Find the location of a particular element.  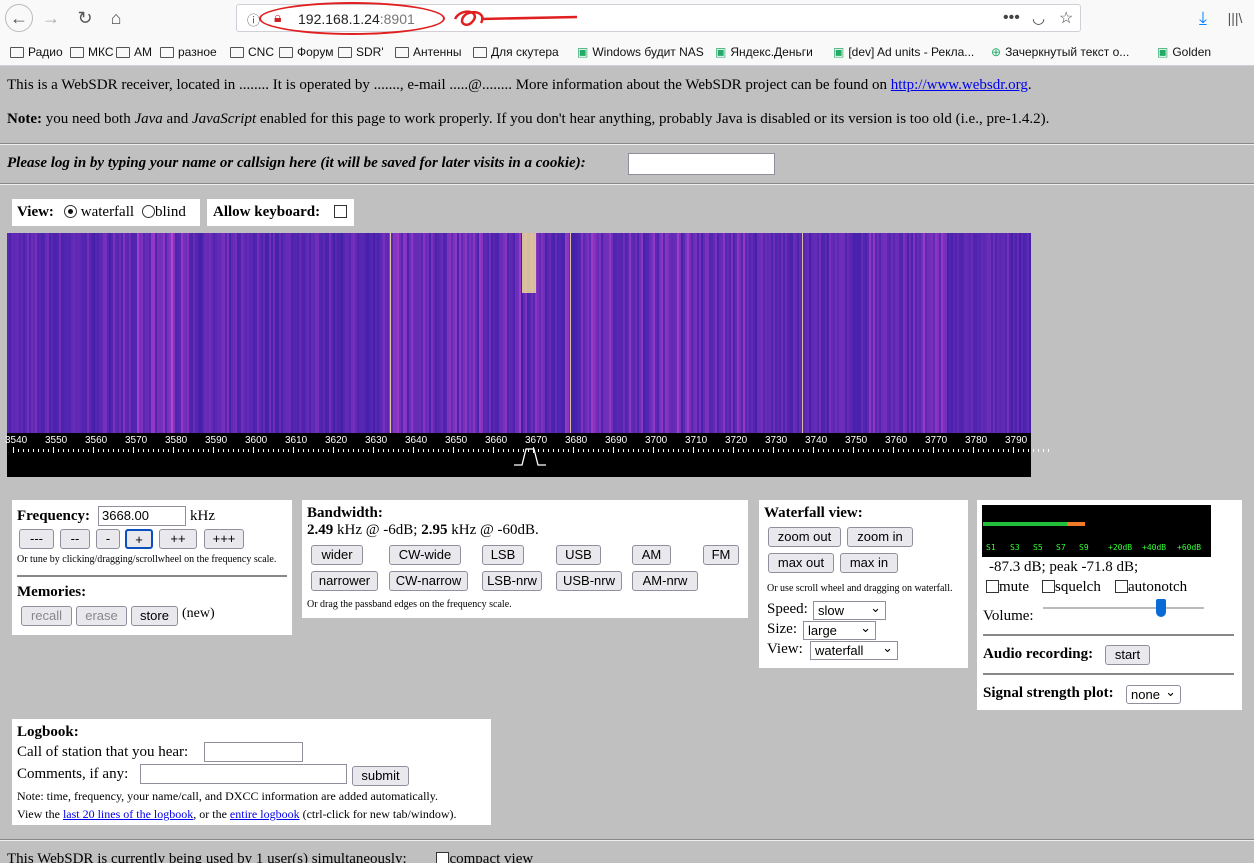

tune-step-button: ++ is located at coordinates (178, 539).